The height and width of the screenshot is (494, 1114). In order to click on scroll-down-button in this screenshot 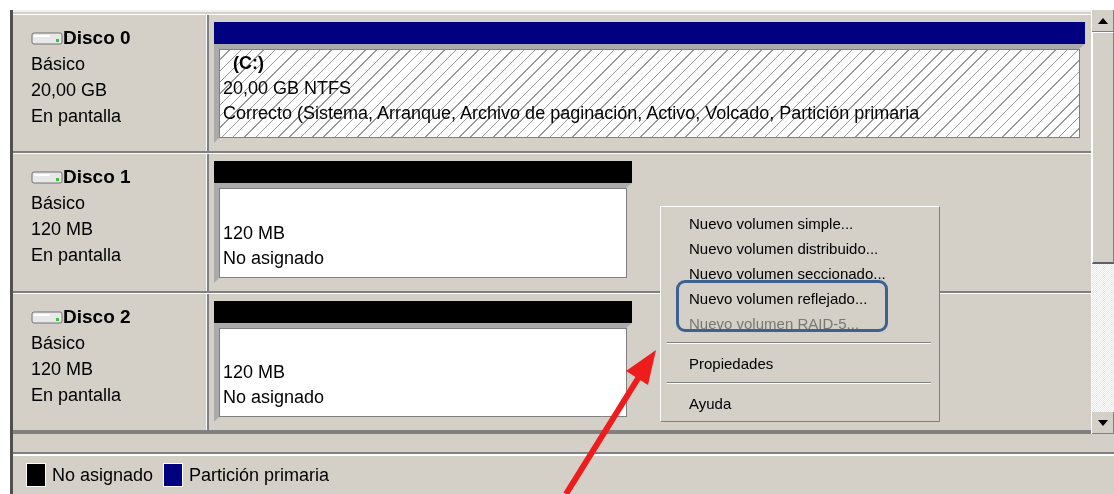, I will do `click(1103, 423)`.